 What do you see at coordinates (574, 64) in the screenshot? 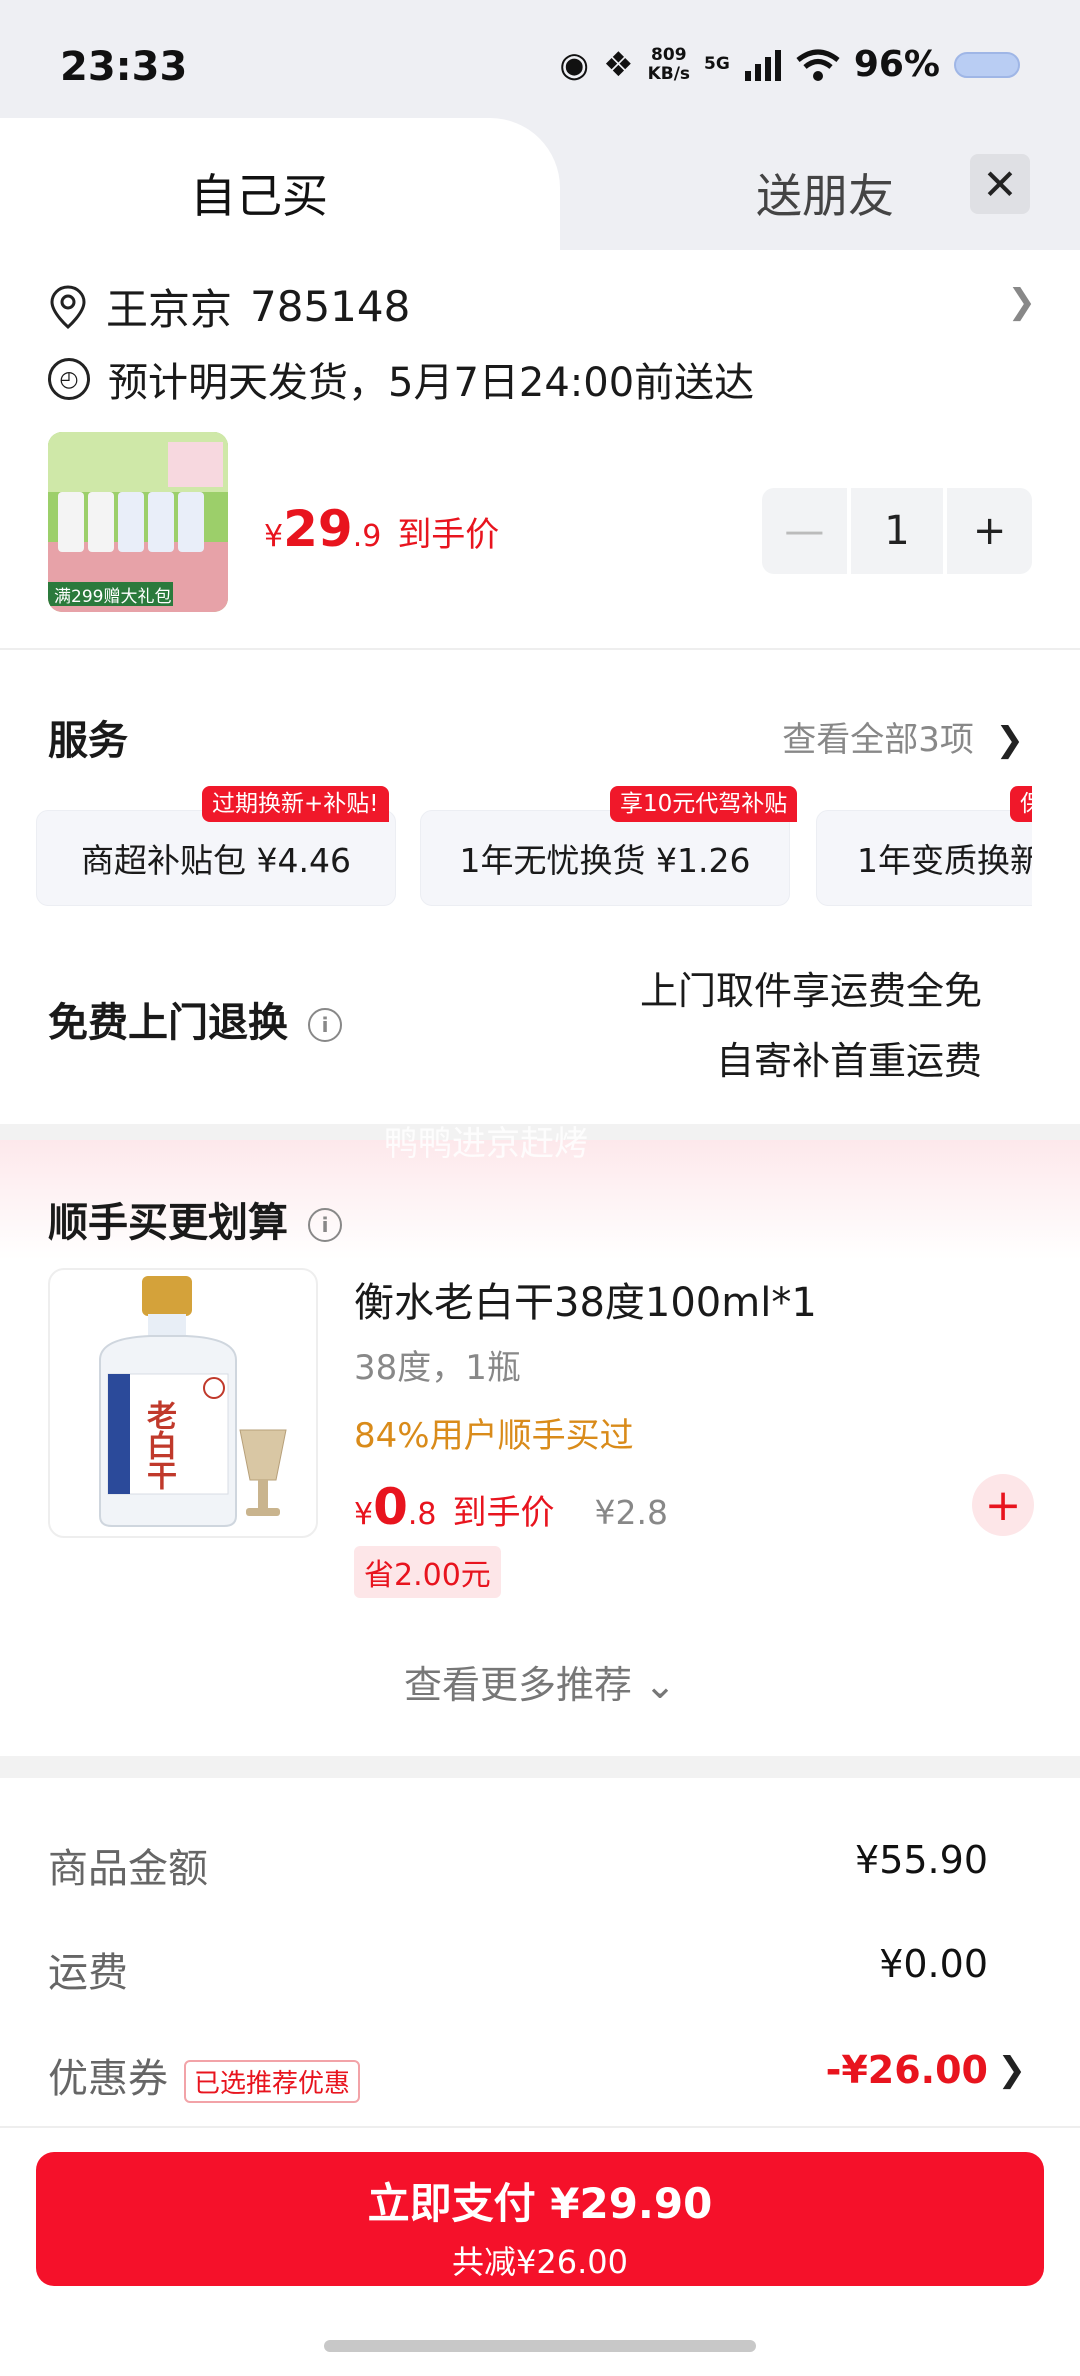
I see `location-icon: ◉` at bounding box center [574, 64].